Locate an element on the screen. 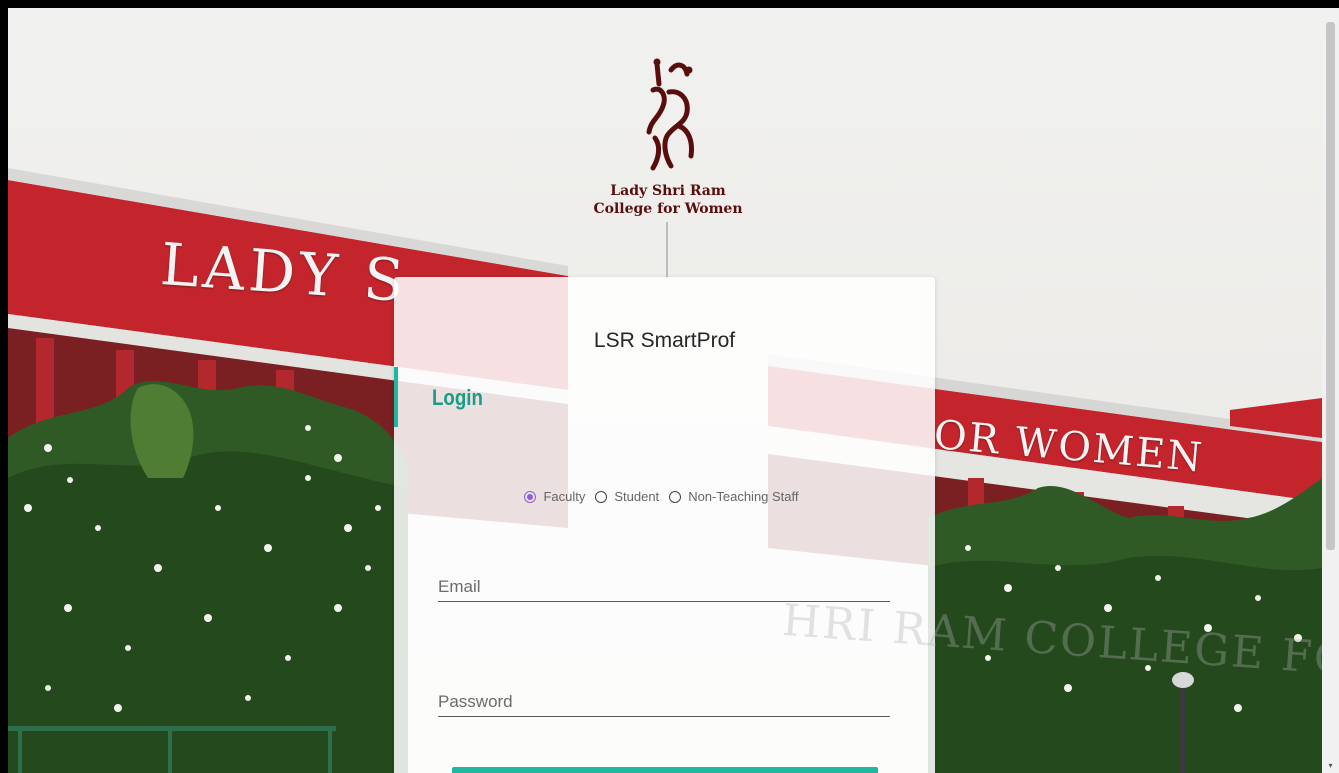 The height and width of the screenshot is (773, 1339). role-label-faculty: Faculty is located at coordinates (564, 496).